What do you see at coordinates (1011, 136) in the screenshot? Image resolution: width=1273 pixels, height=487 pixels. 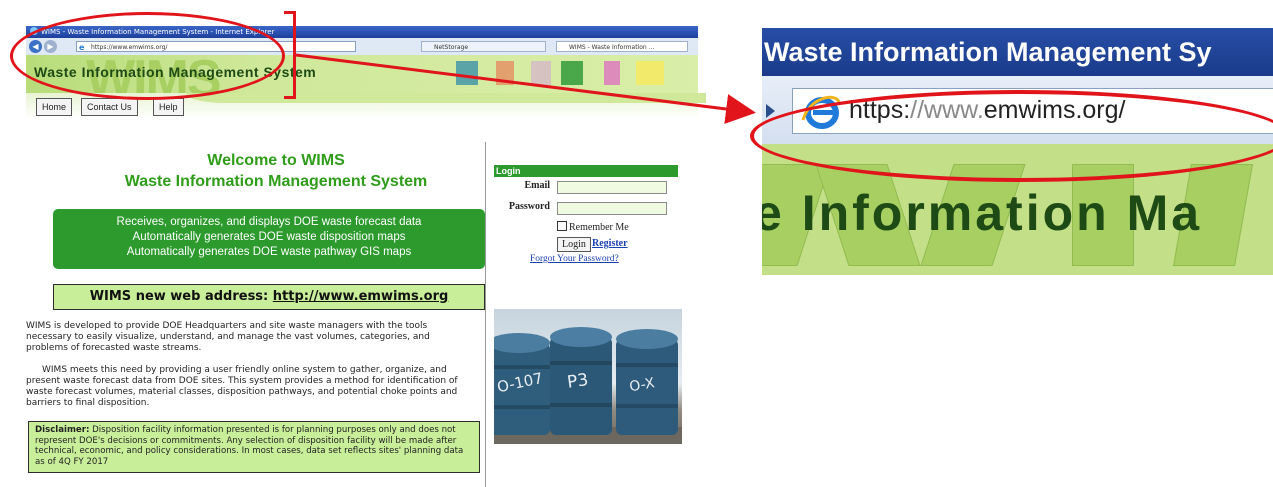 I see `callout-ellipse-zoom` at bounding box center [1011, 136].